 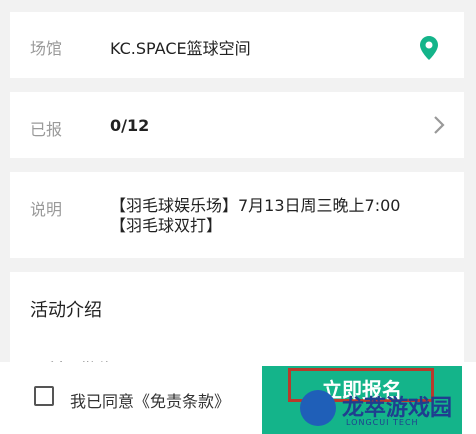 I want to click on description-label: 说明, so click(x=46, y=209).